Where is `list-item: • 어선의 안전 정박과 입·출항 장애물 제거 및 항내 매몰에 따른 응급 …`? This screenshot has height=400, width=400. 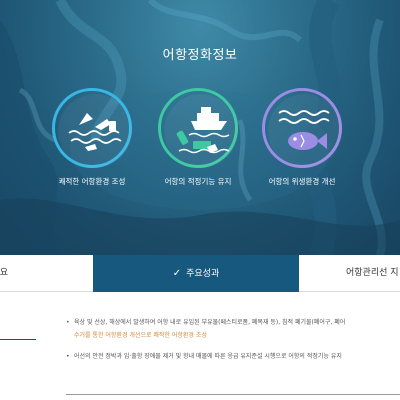 list-item: • 어선의 안전 정박과 입·출항 장애물 제거 및 항내 매몰에 따른 응급 … is located at coordinates (233, 356).